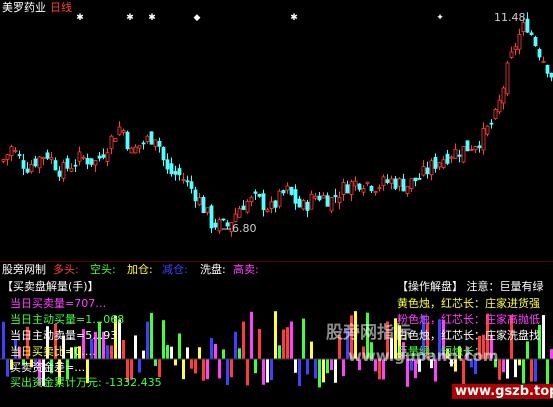 The height and width of the screenshot is (407, 553). I want to click on legend-sell-high: 高卖:, so click(246, 269).